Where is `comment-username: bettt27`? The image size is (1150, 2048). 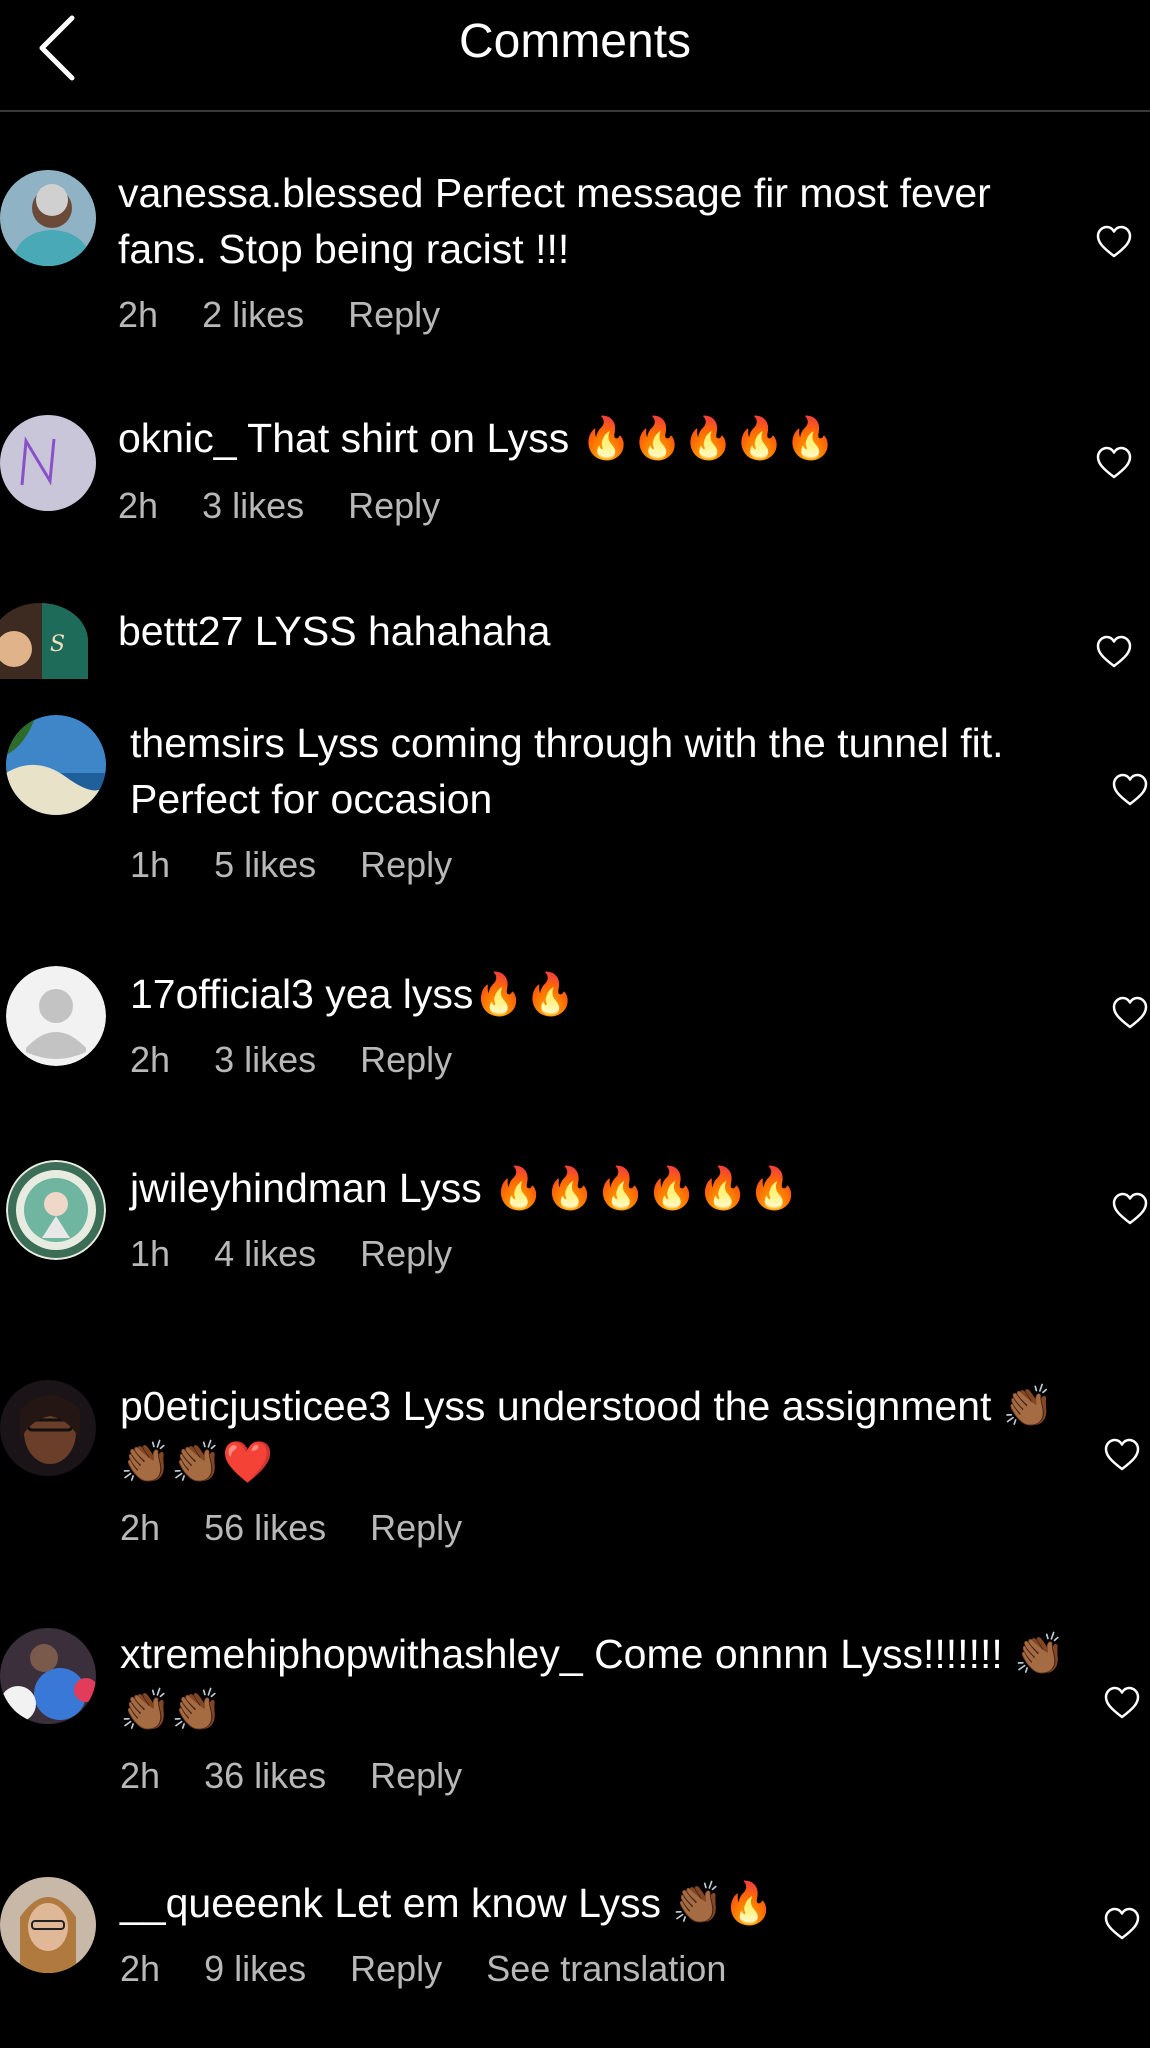 comment-username: bettt27 is located at coordinates (180, 631).